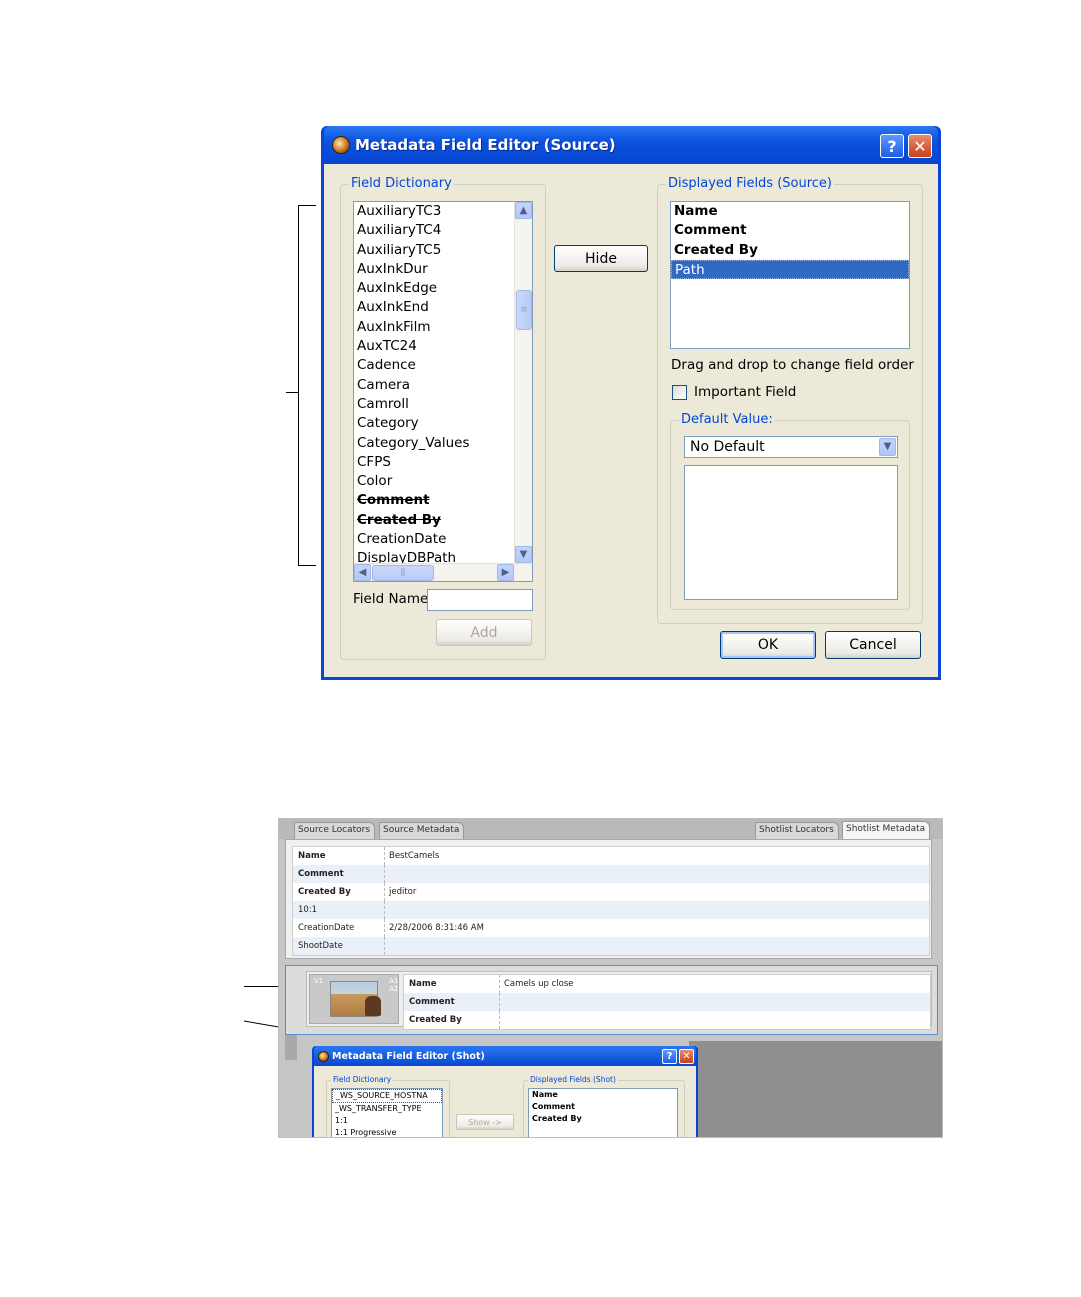 The width and height of the screenshot is (1081, 1297). What do you see at coordinates (631, 145) in the screenshot?
I see `dialog-titlebar: Metadata Field Editor (Source)` at bounding box center [631, 145].